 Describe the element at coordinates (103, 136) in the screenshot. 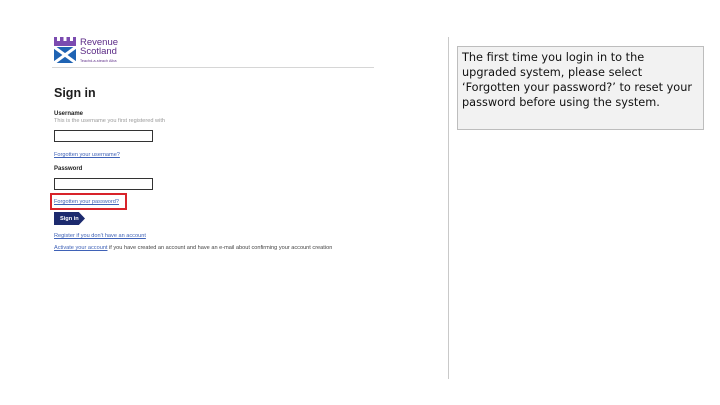

I see `username-input` at that location.